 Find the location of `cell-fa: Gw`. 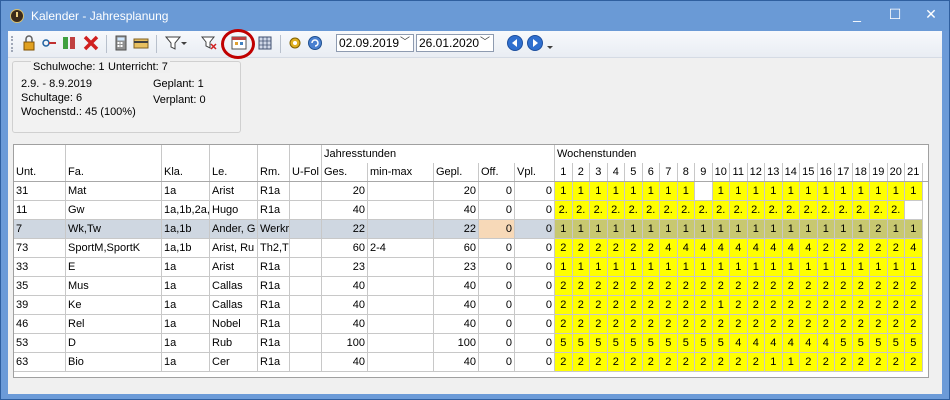

cell-fa: Gw is located at coordinates (114, 210).